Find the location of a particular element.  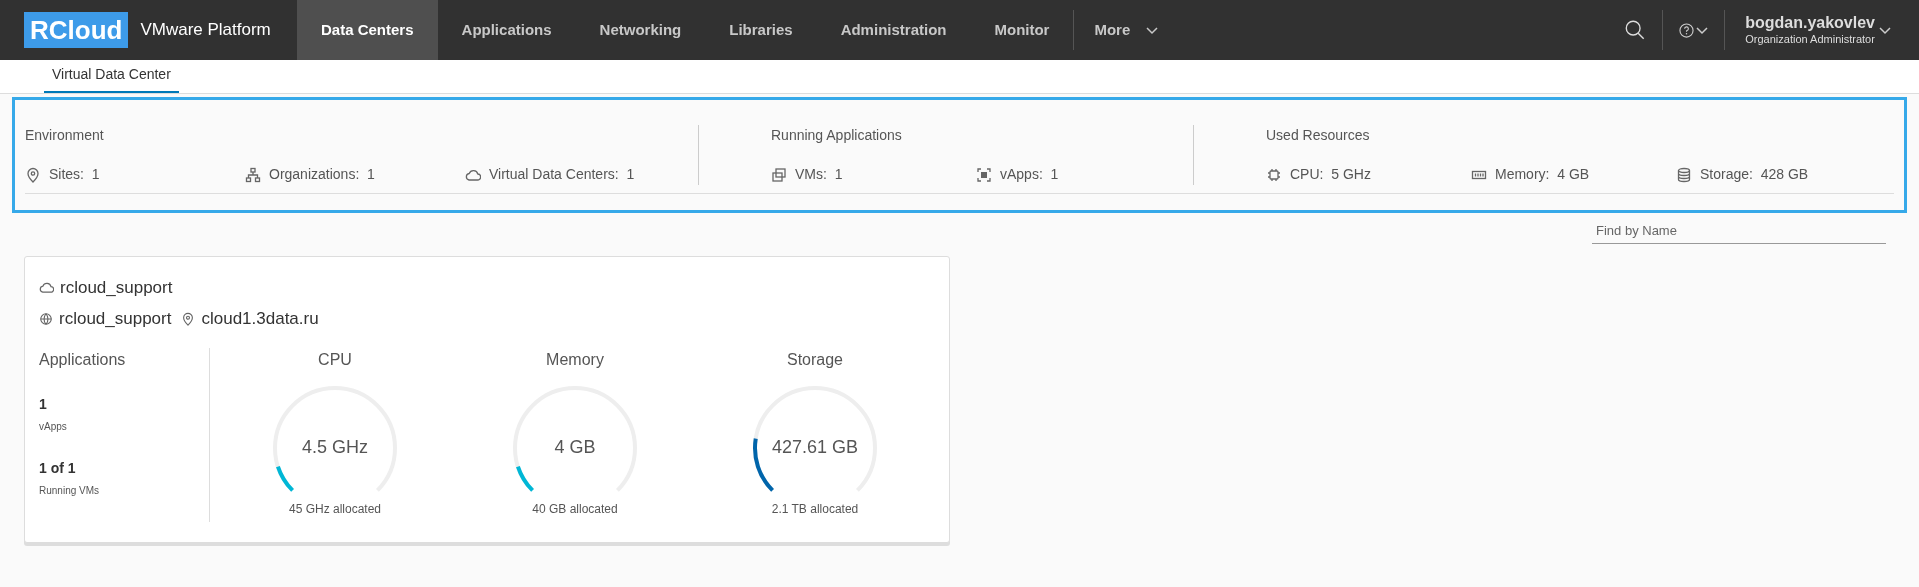

summary-stat: Memory: 4 GB is located at coordinates (1542, 174).